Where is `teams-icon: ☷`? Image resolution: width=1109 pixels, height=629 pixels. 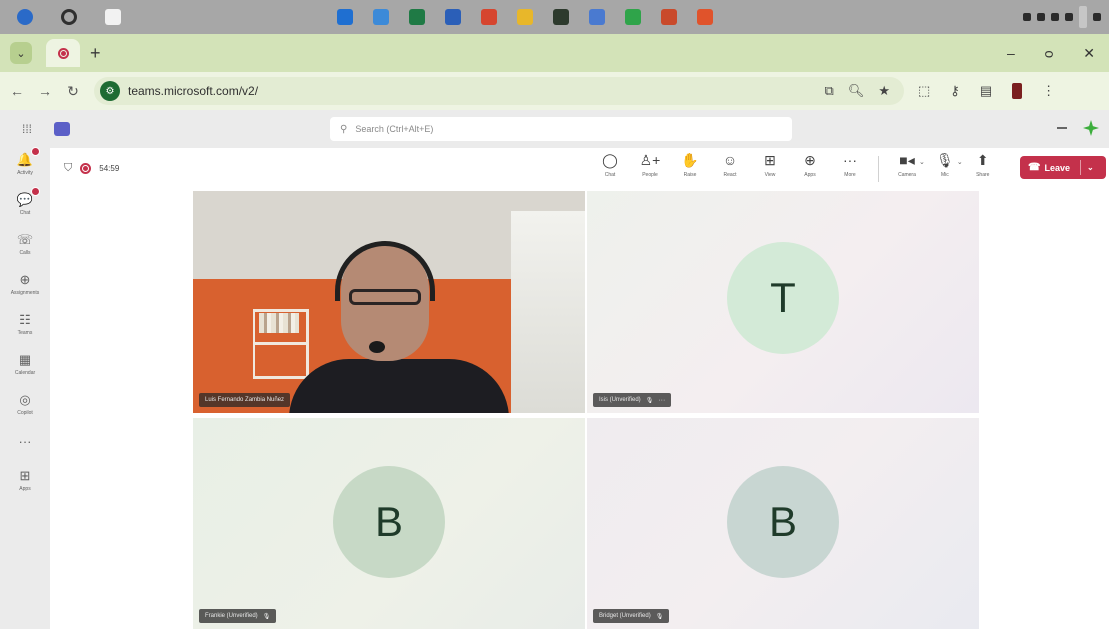
teams-icon: ☷ is located at coordinates (25, 319).